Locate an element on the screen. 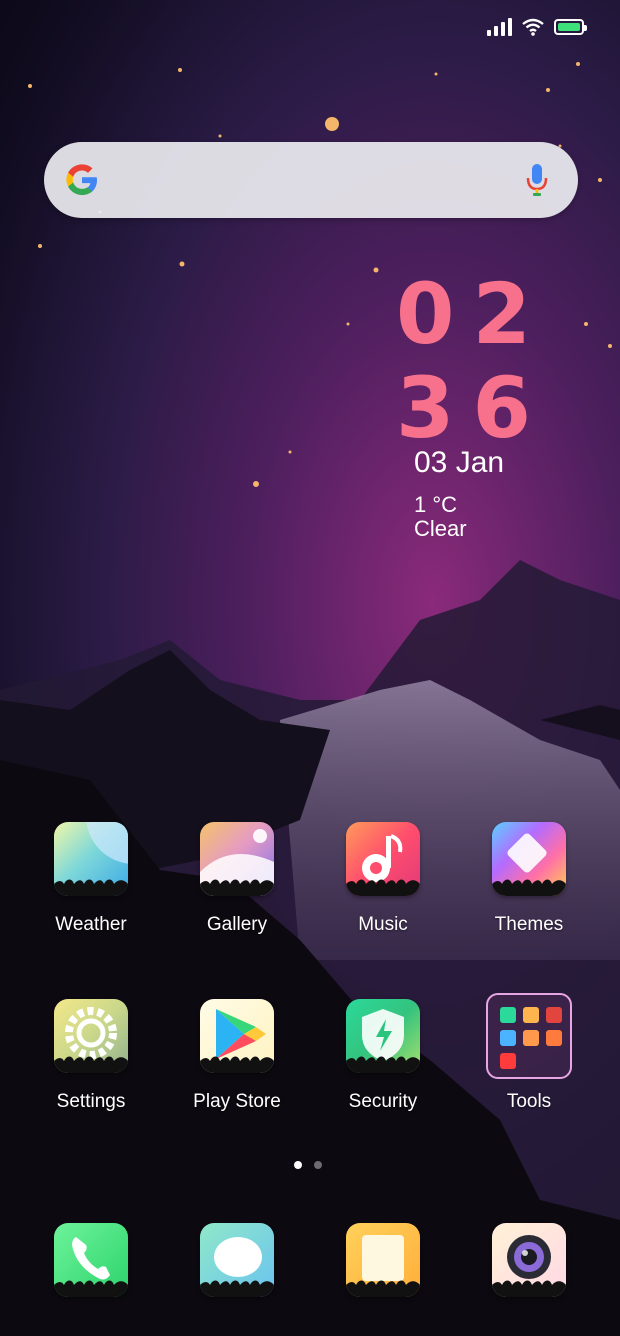 Image resolution: width=620 pixels, height=1336 pixels. music-icon is located at coordinates (383, 859).